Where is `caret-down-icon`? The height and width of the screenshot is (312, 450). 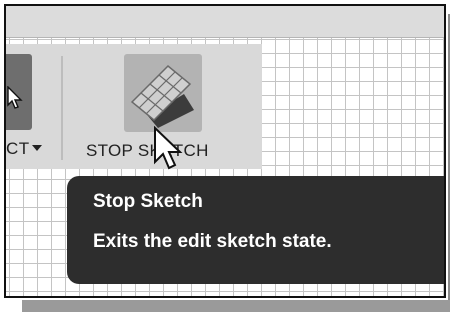
caret-down-icon is located at coordinates (37, 148).